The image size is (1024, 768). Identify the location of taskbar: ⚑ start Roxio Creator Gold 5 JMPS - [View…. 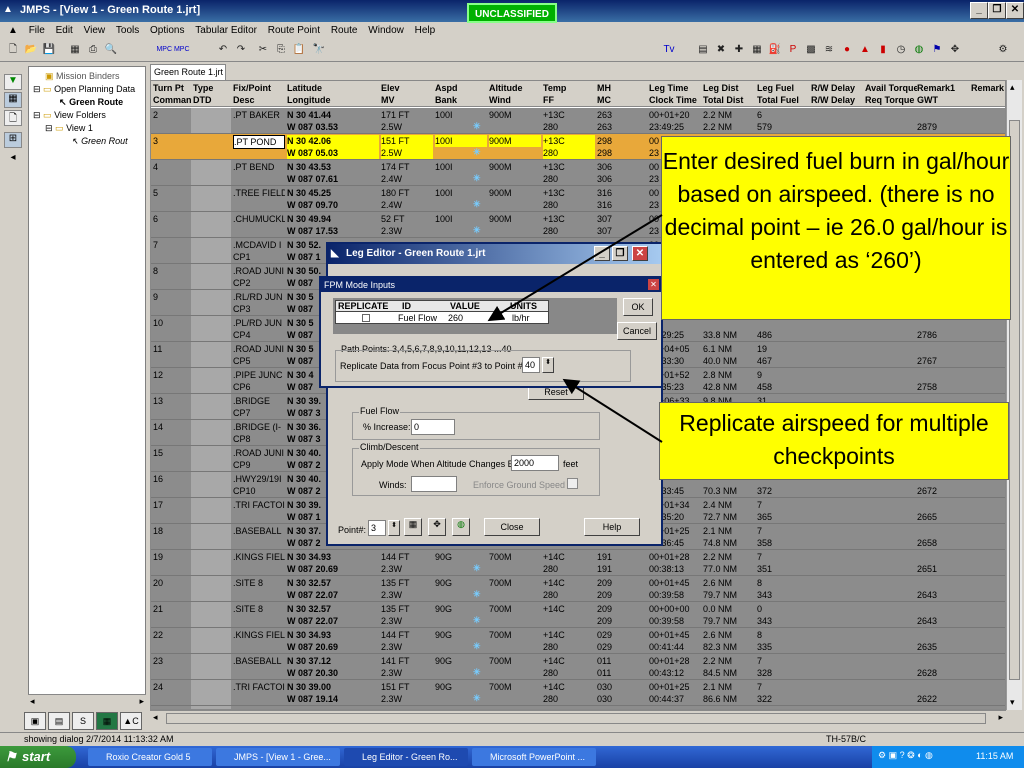
(512, 757).